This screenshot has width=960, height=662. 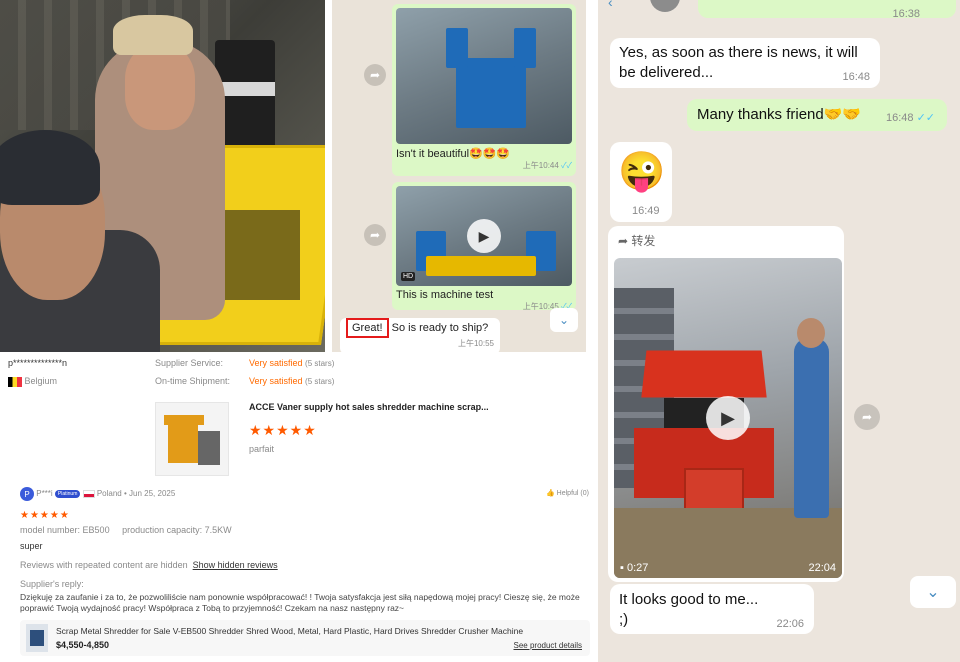 I want to click on forwarded-label: ➦ 转发, so click(x=637, y=241).